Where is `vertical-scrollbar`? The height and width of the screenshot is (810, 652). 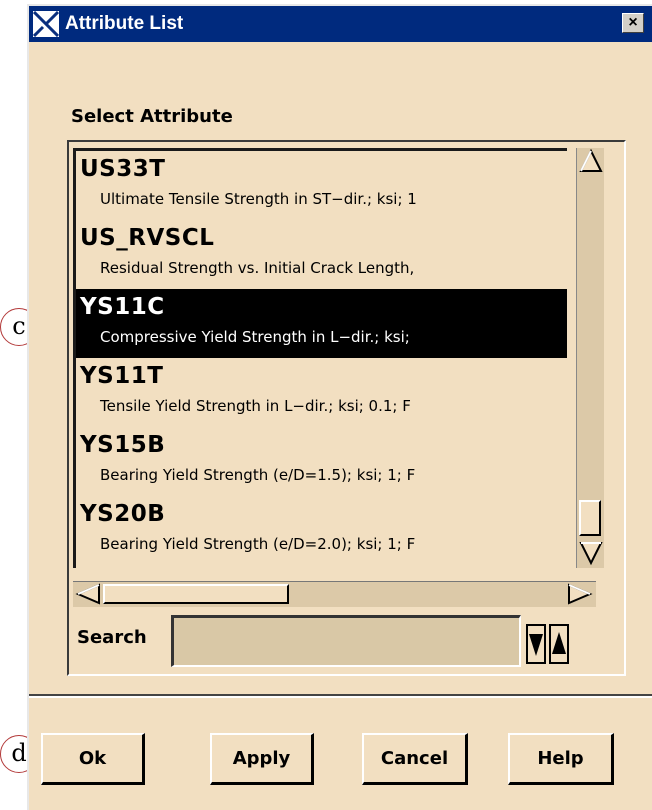
vertical-scrollbar is located at coordinates (590, 358).